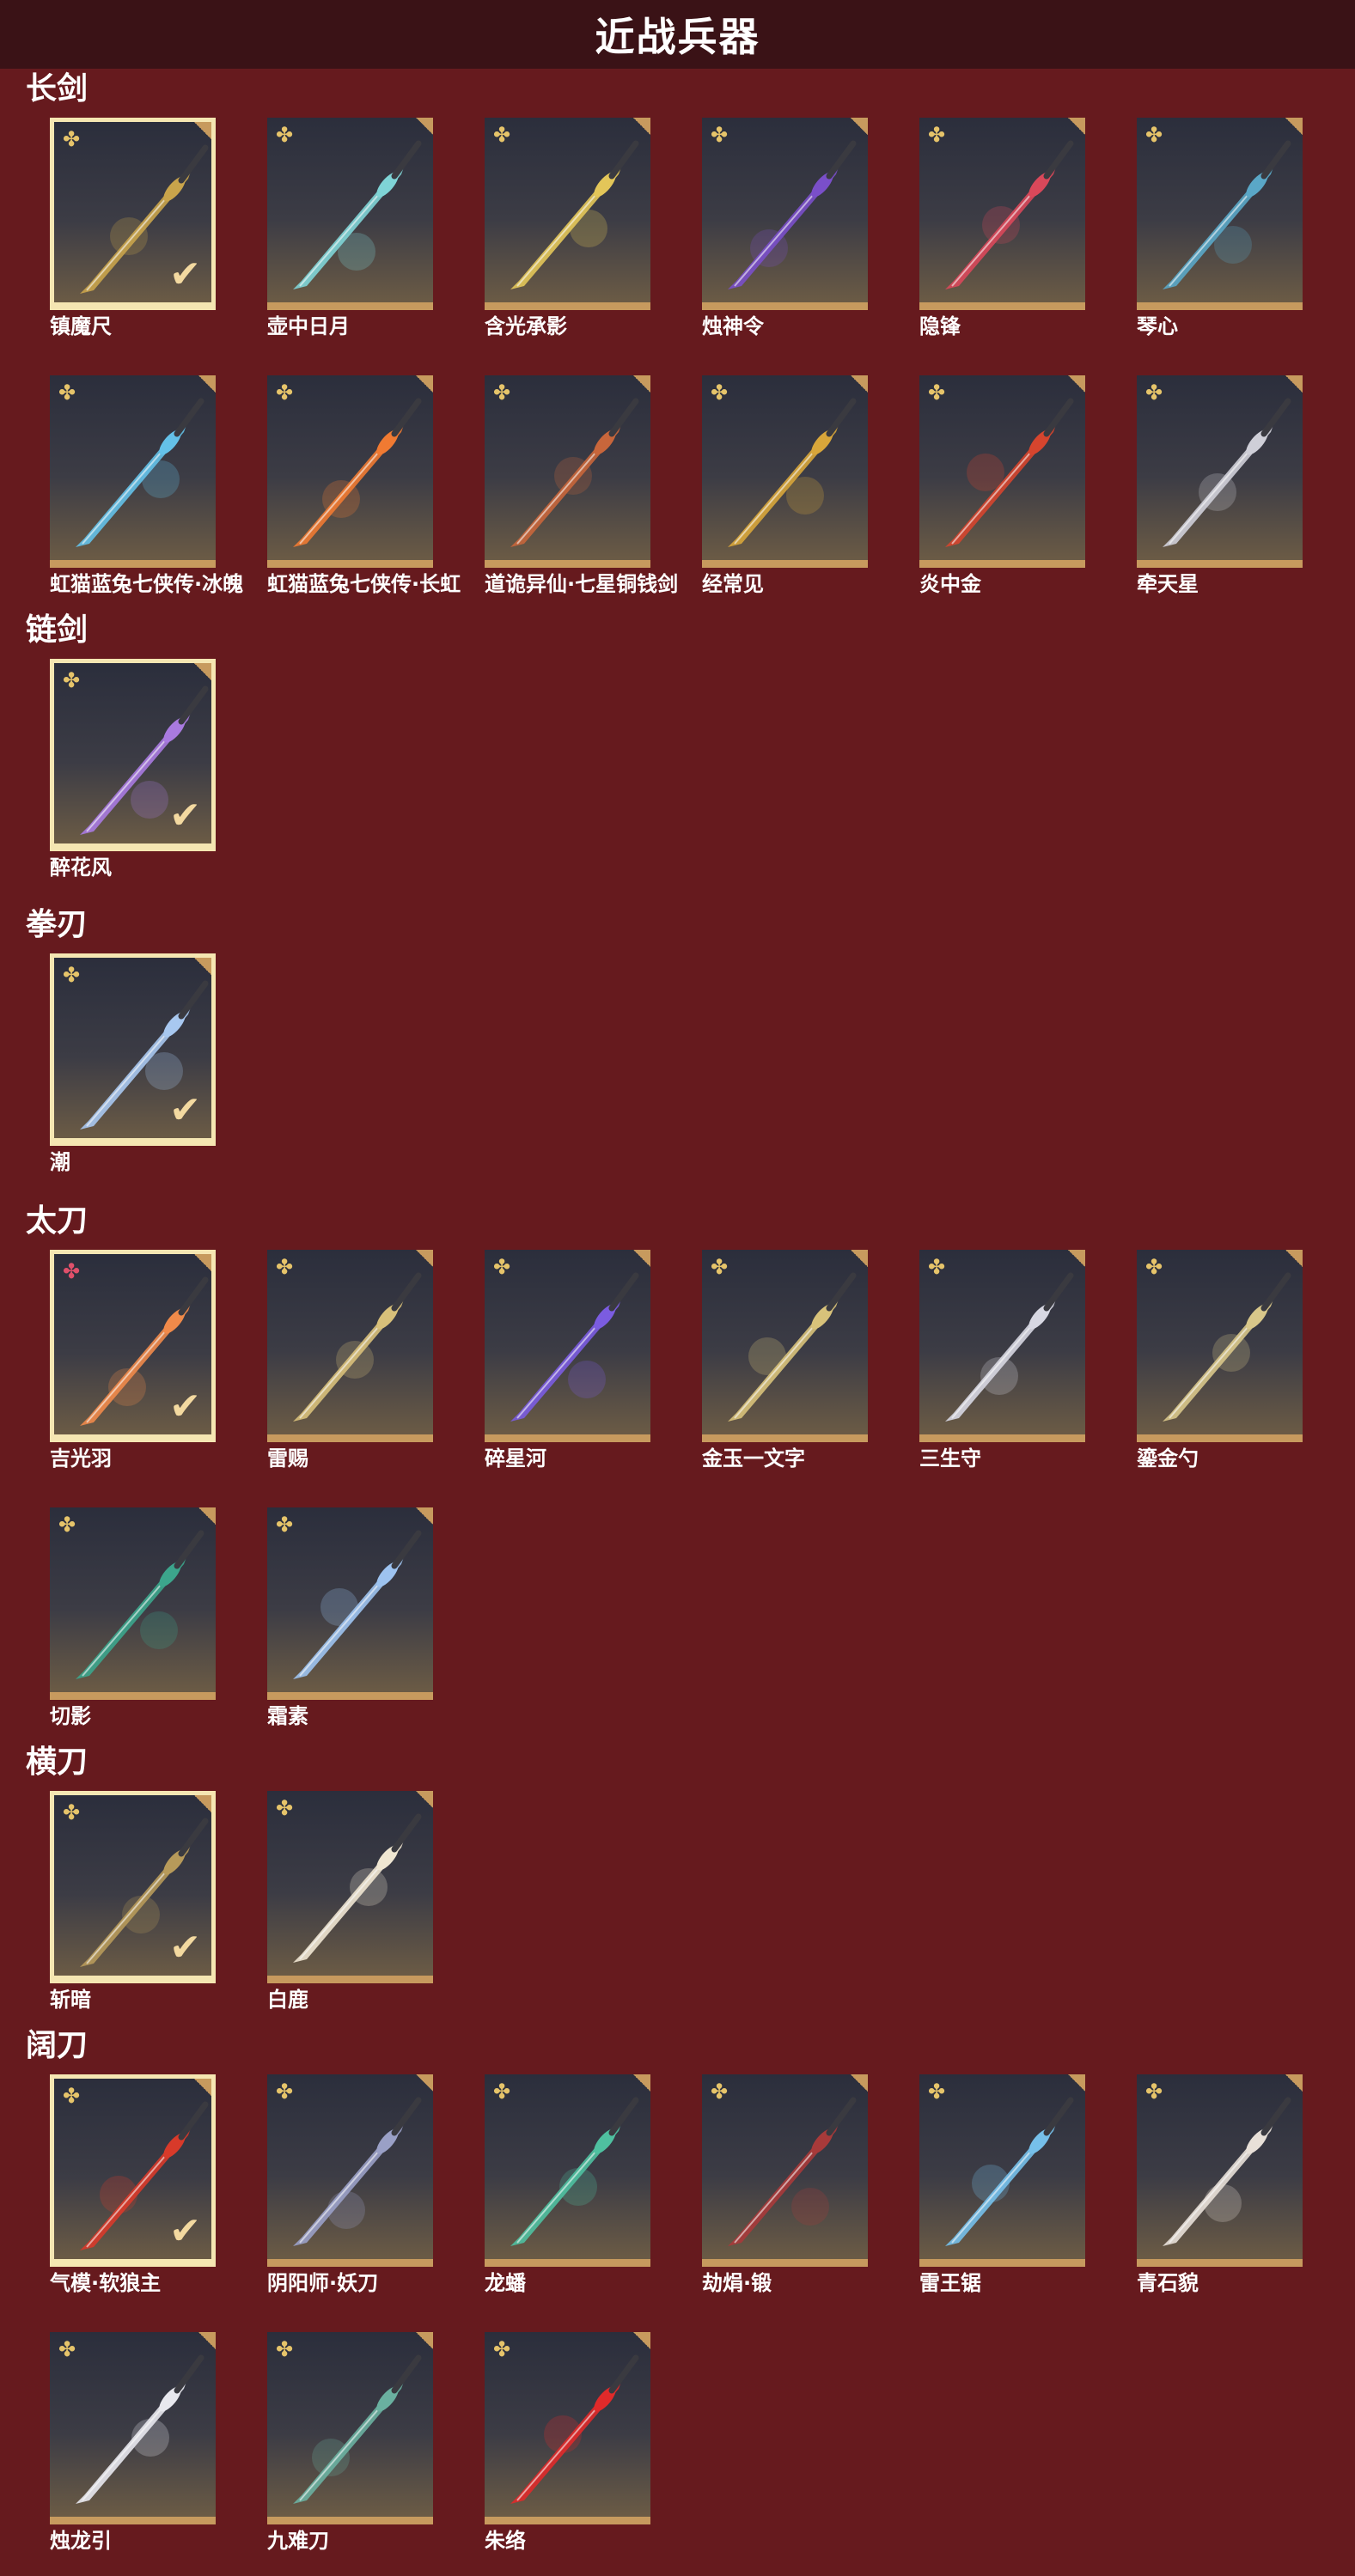 Image resolution: width=1355 pixels, height=2576 pixels. I want to click on weapon-card: ✤ 雷赐, so click(350, 1360).